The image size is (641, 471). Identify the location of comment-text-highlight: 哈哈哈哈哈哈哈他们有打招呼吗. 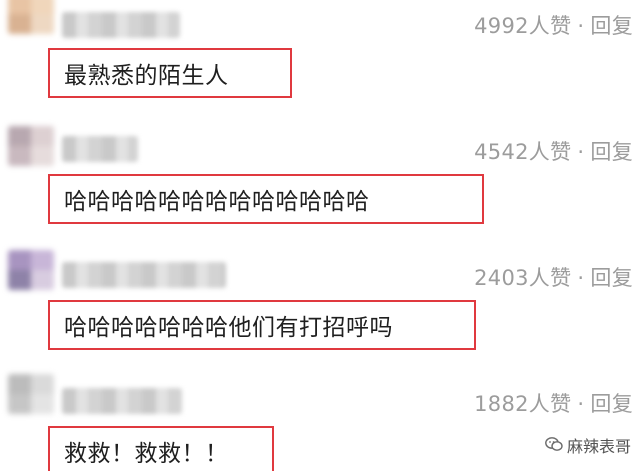
(262, 325).